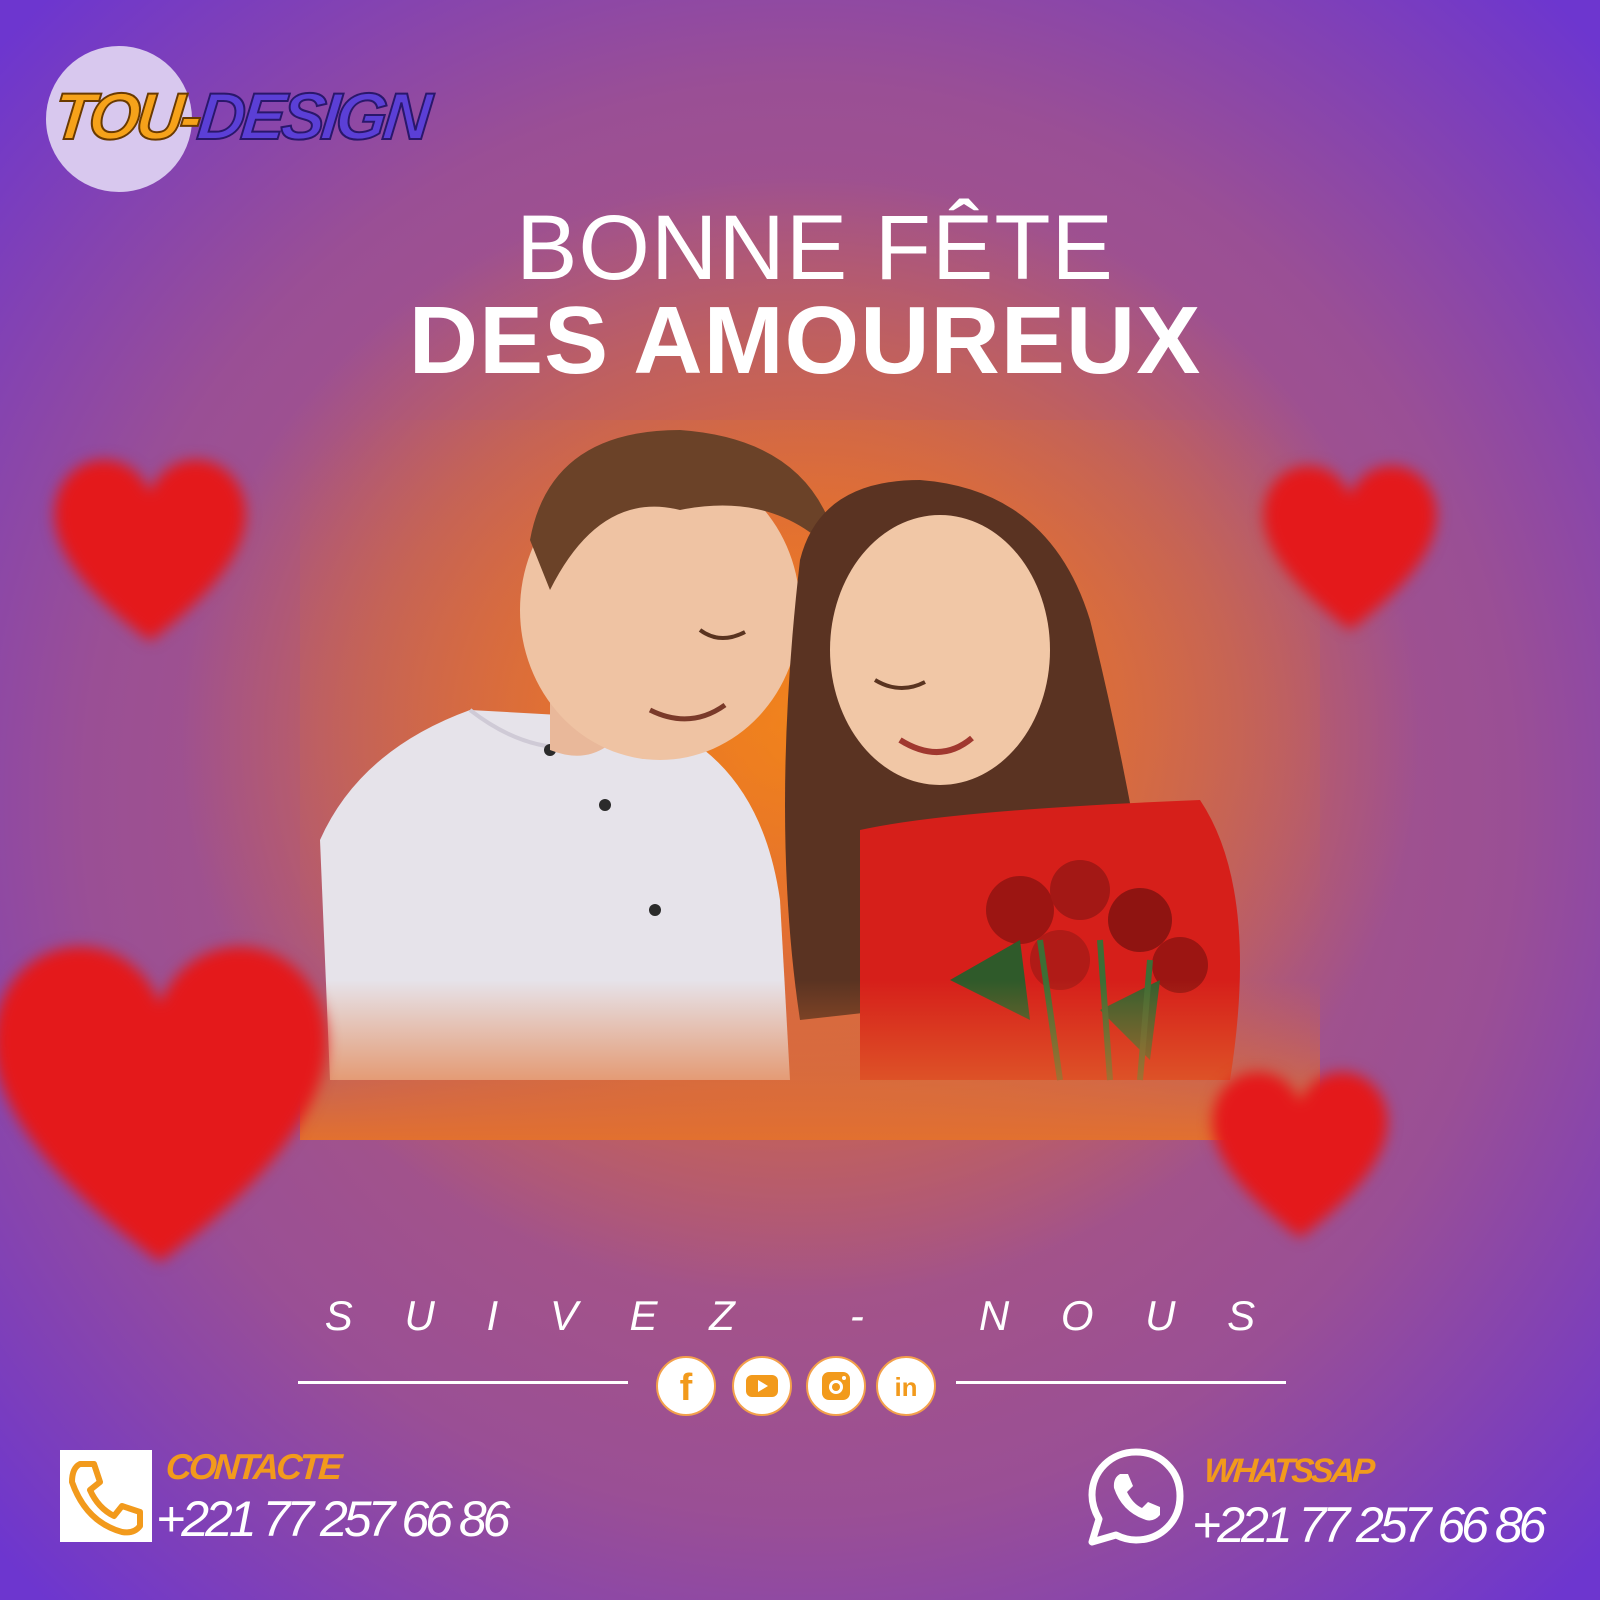  What do you see at coordinates (150, 550) in the screenshot?
I see `heart-left-top` at bounding box center [150, 550].